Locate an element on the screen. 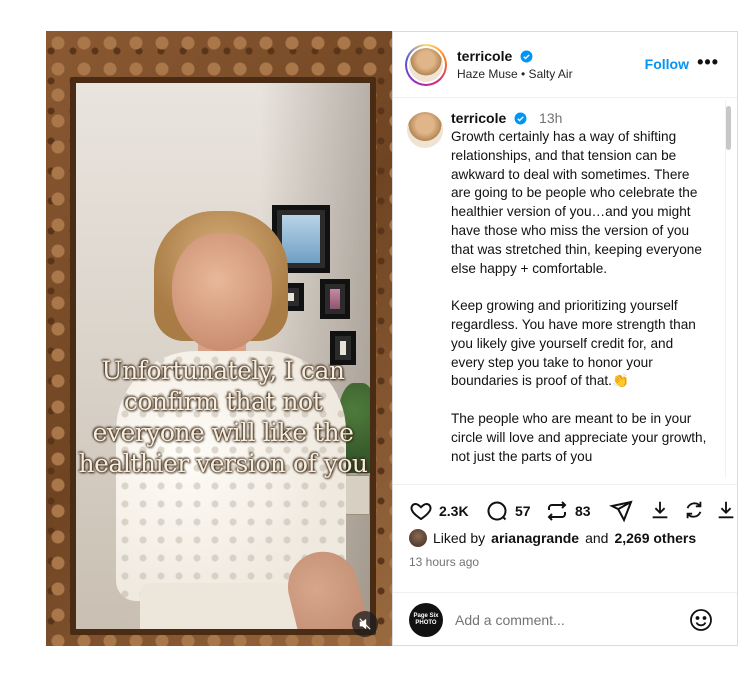  scrollbar-thumb is located at coordinates (728, 128).